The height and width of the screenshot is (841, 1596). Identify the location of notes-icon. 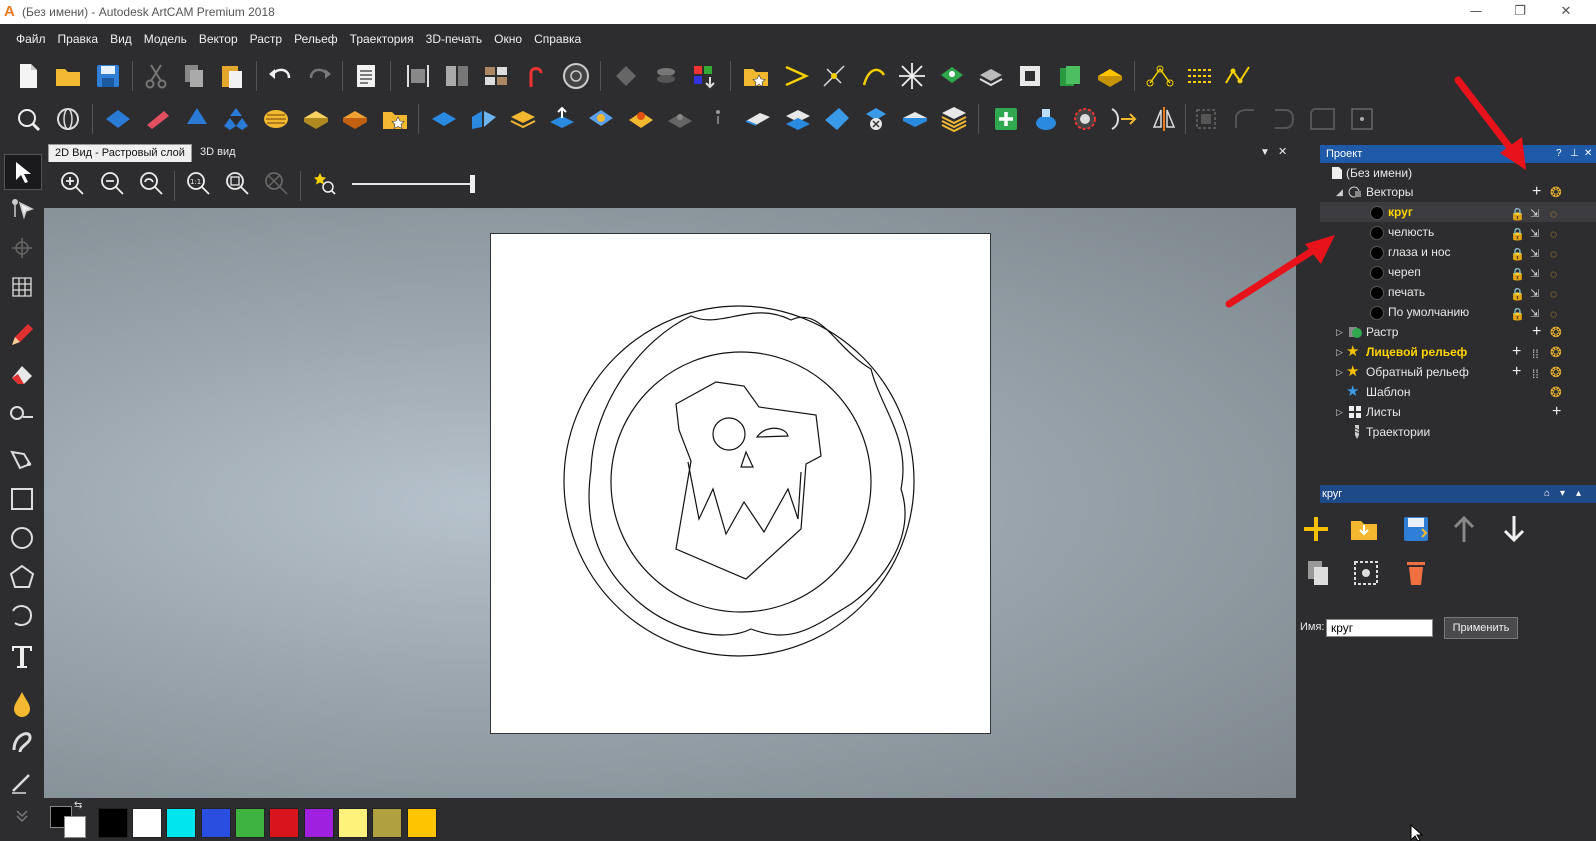
(366, 76).